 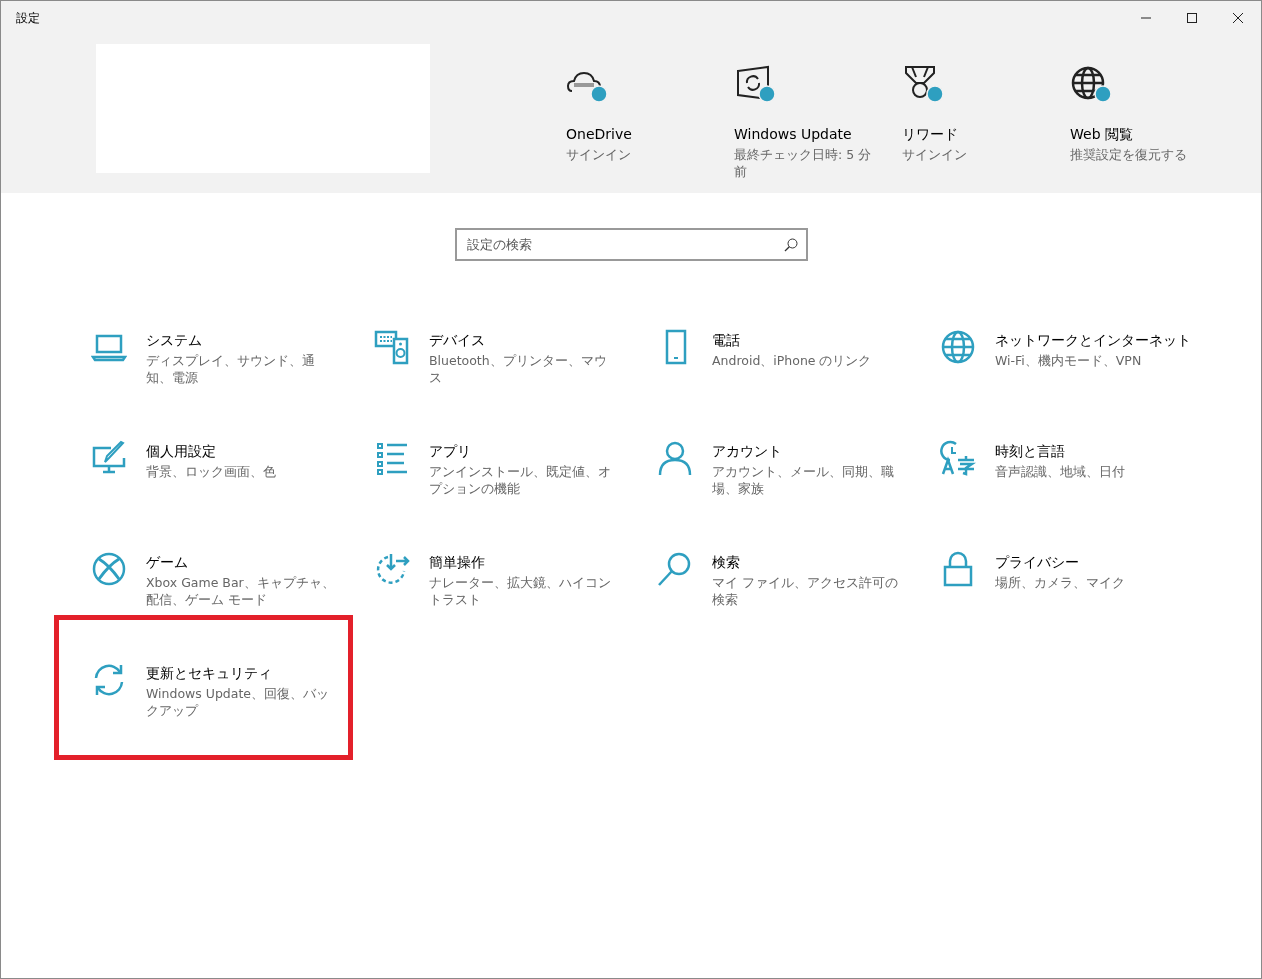 What do you see at coordinates (524, 340) in the screenshot?
I see `category-title: デバイス` at bounding box center [524, 340].